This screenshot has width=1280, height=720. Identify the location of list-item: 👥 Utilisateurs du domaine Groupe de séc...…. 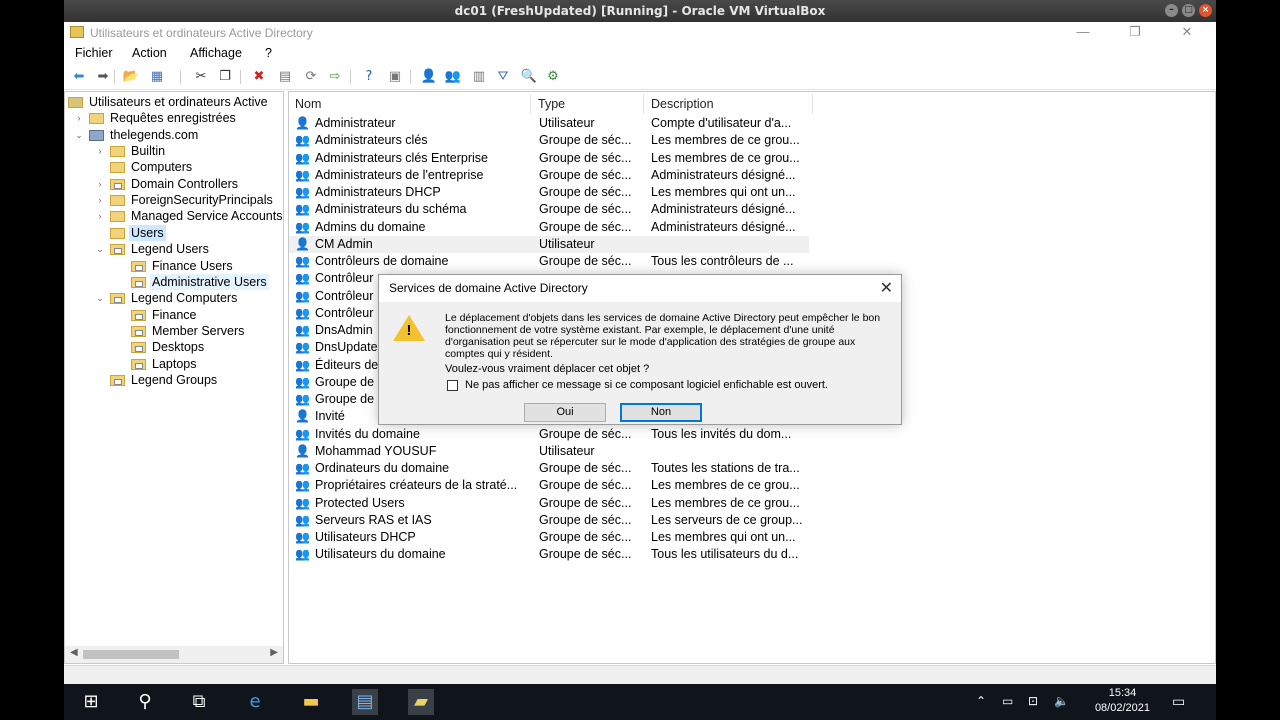
(549, 554).